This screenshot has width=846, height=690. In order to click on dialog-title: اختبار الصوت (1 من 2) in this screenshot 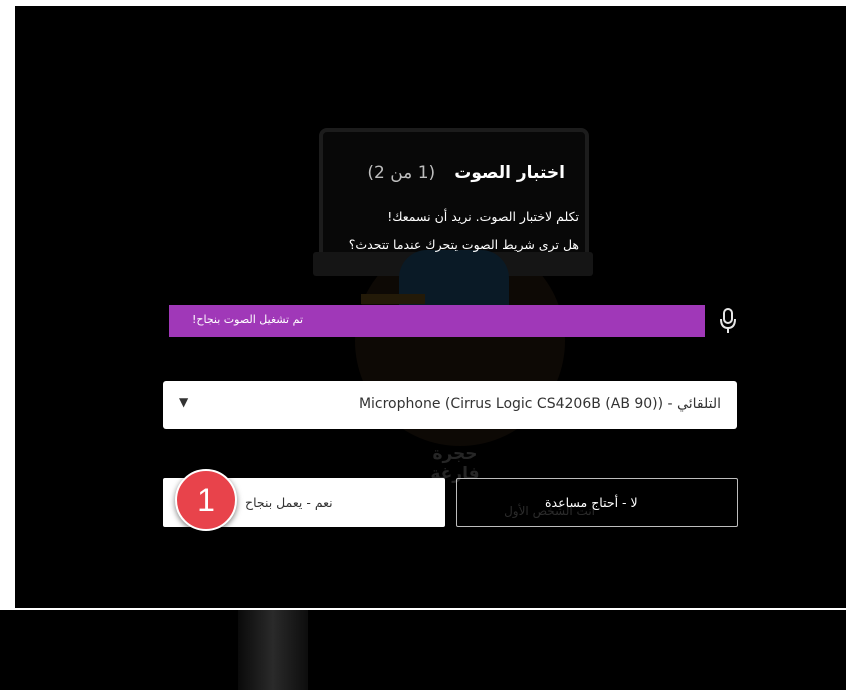, I will do `click(455, 176)`.